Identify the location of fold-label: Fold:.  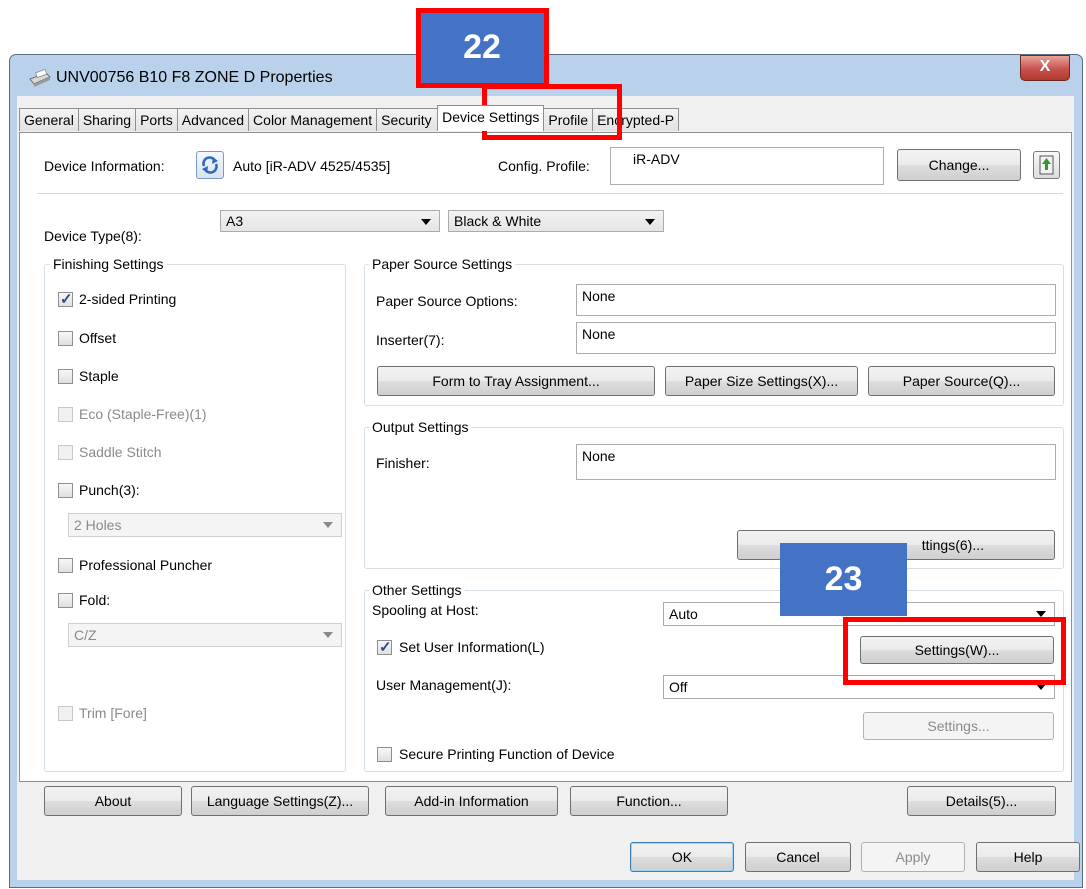
(95, 600).